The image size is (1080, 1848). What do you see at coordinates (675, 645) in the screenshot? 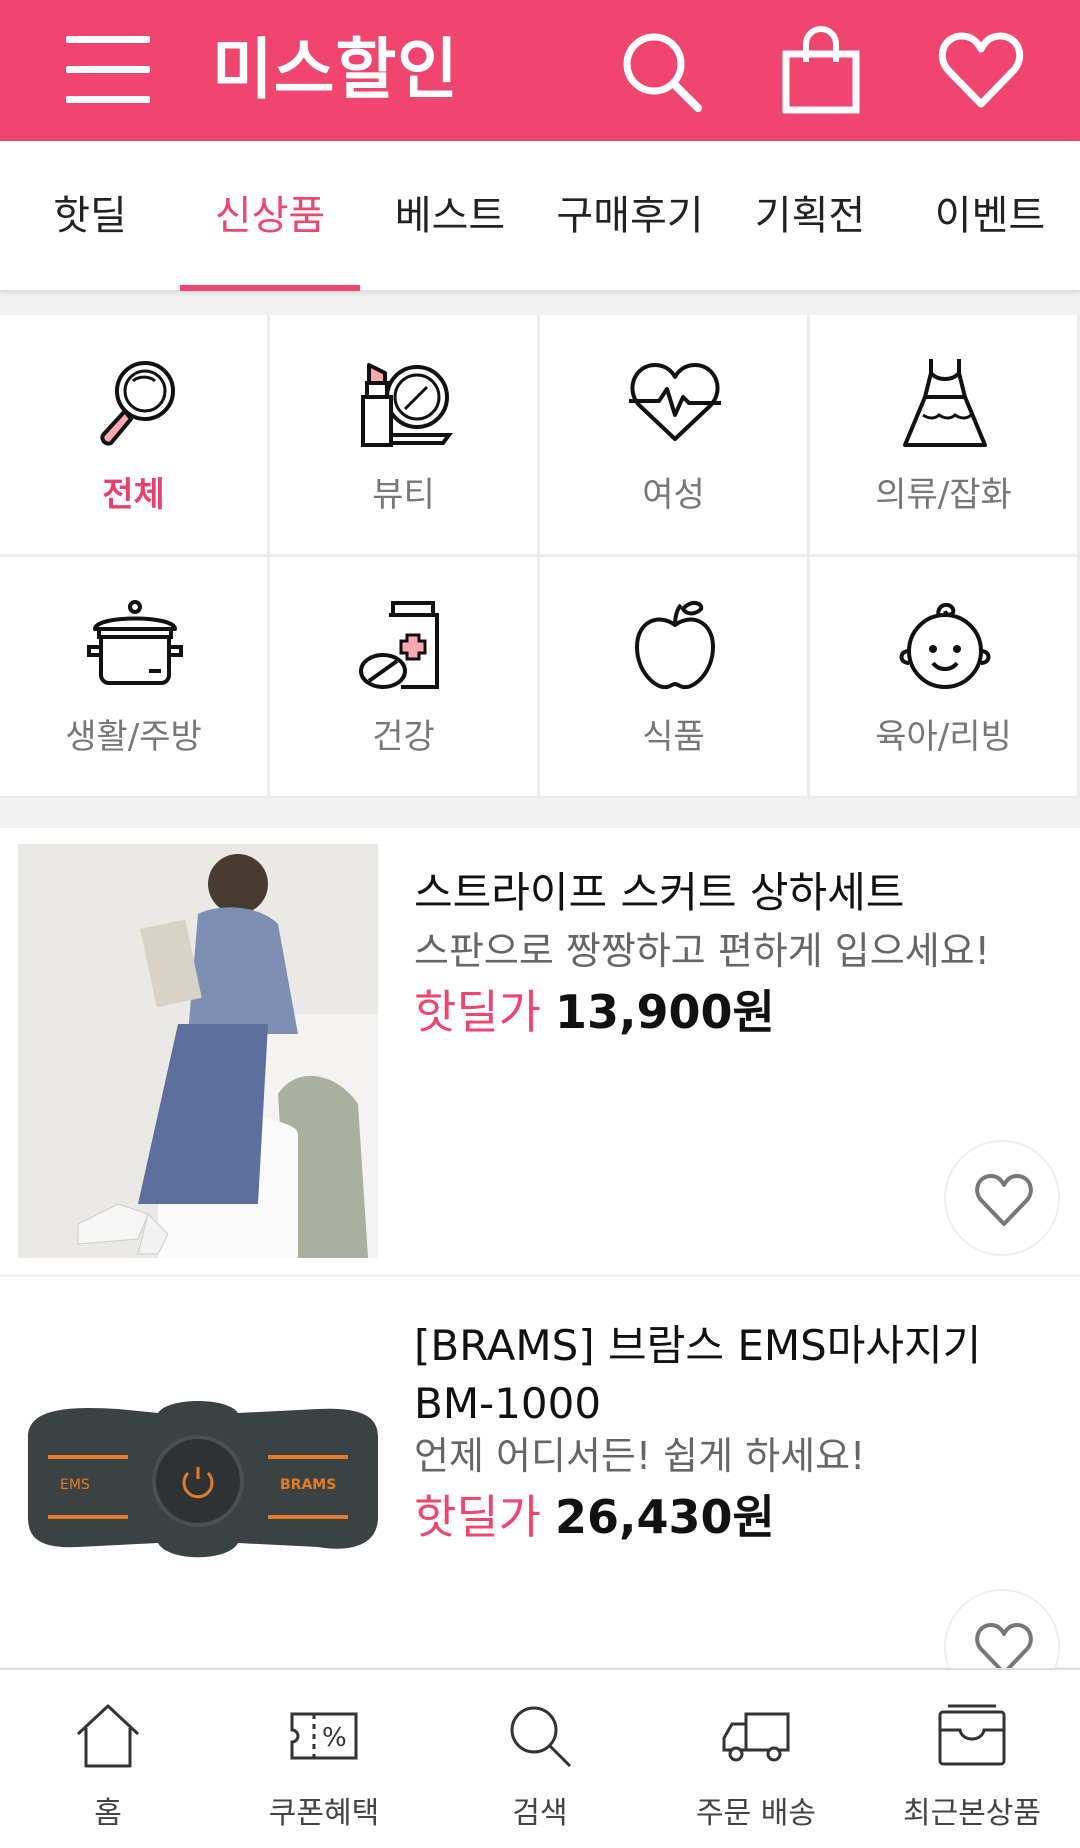
I see `apple-icon` at bounding box center [675, 645].